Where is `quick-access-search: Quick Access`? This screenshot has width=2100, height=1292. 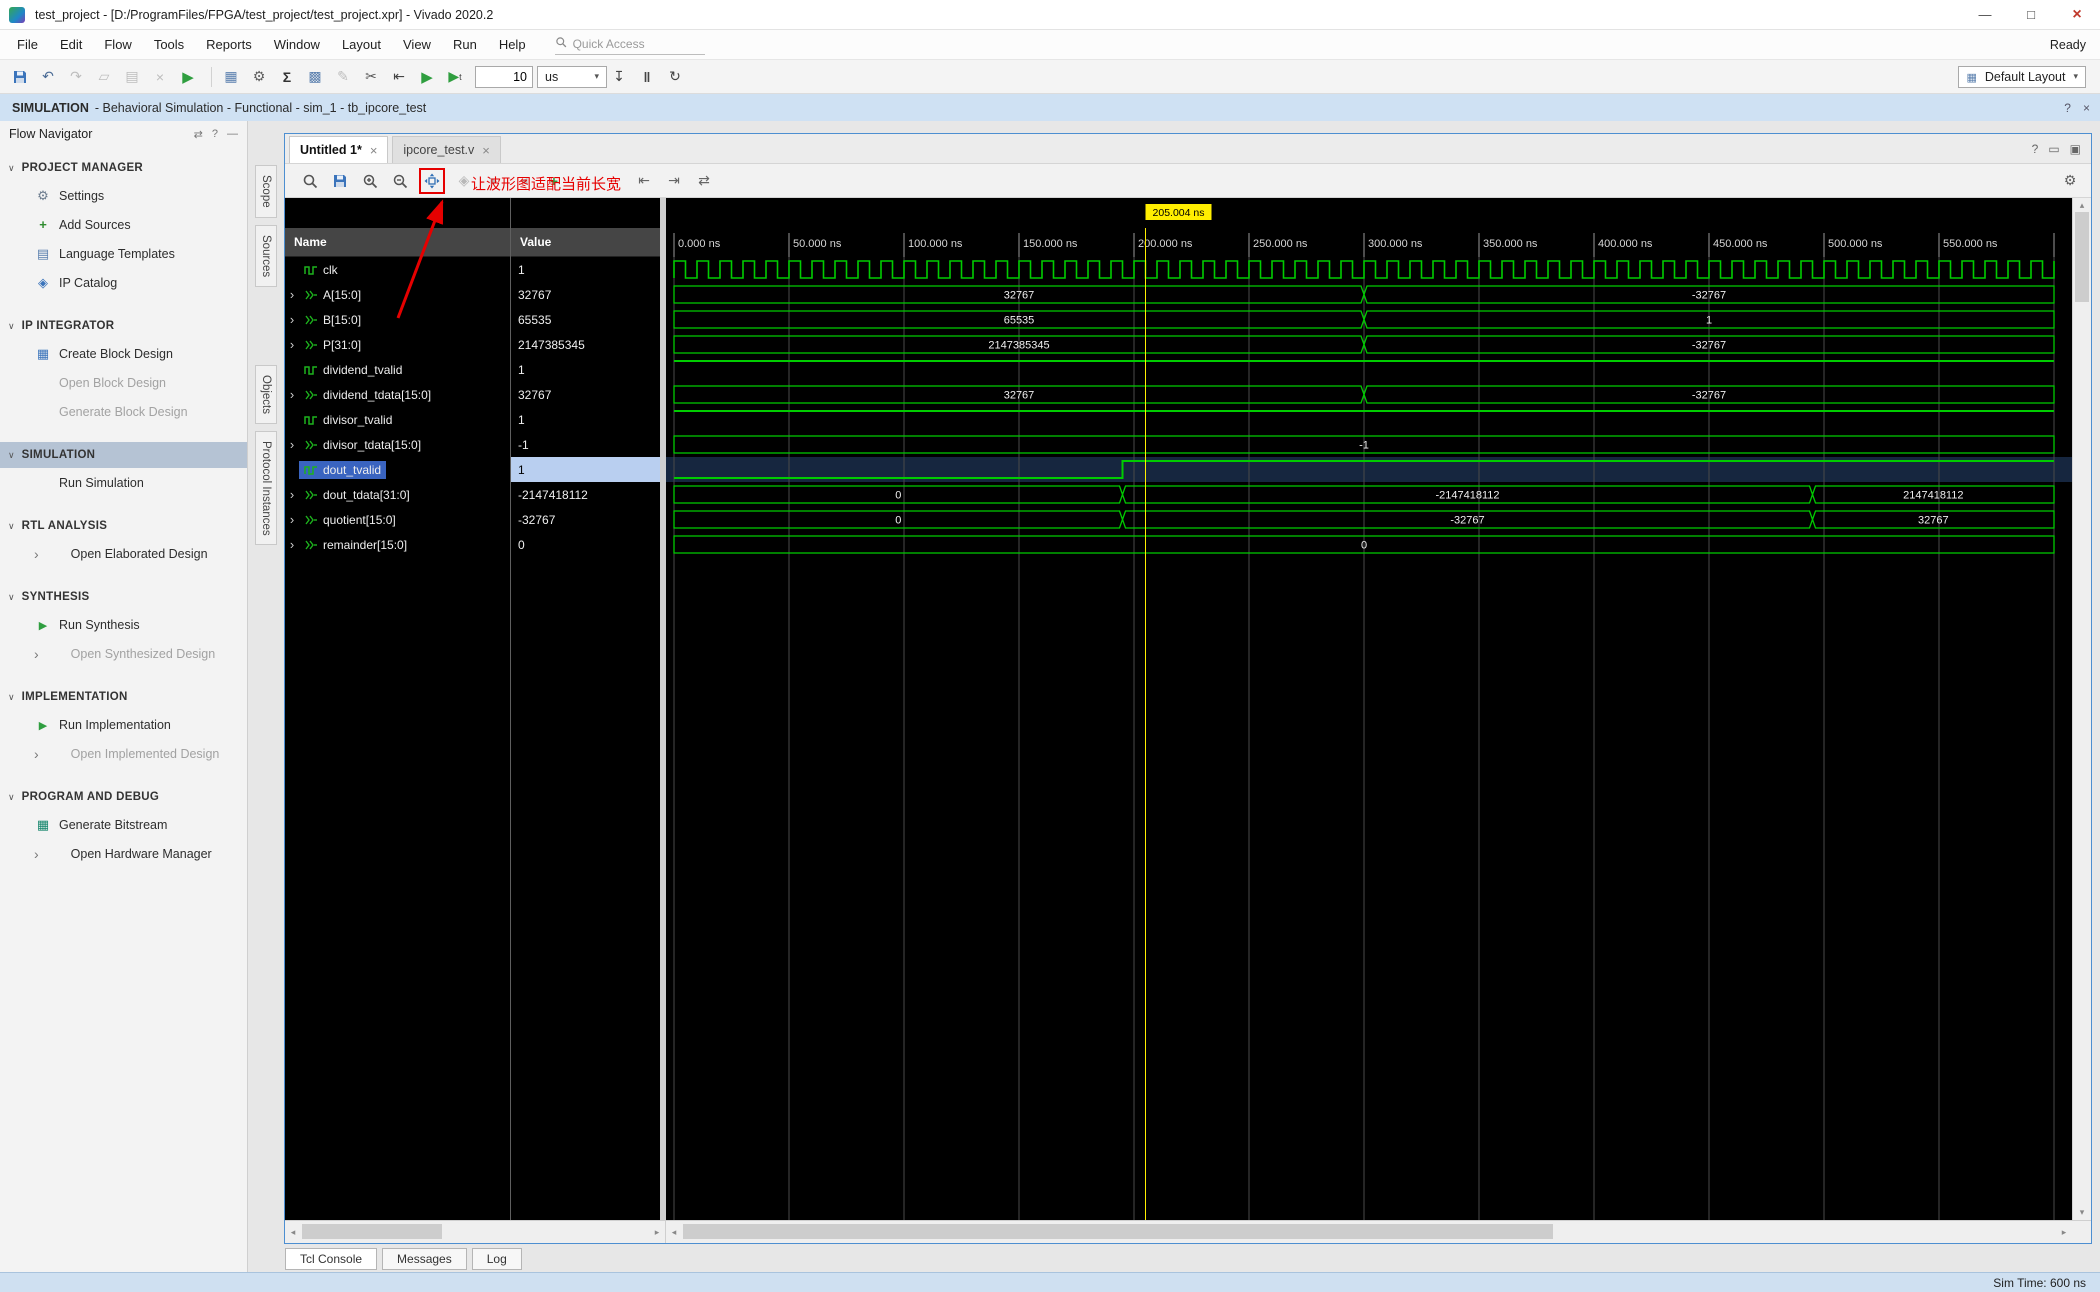
quick-access-search: Quick Access is located at coordinates (629, 44).